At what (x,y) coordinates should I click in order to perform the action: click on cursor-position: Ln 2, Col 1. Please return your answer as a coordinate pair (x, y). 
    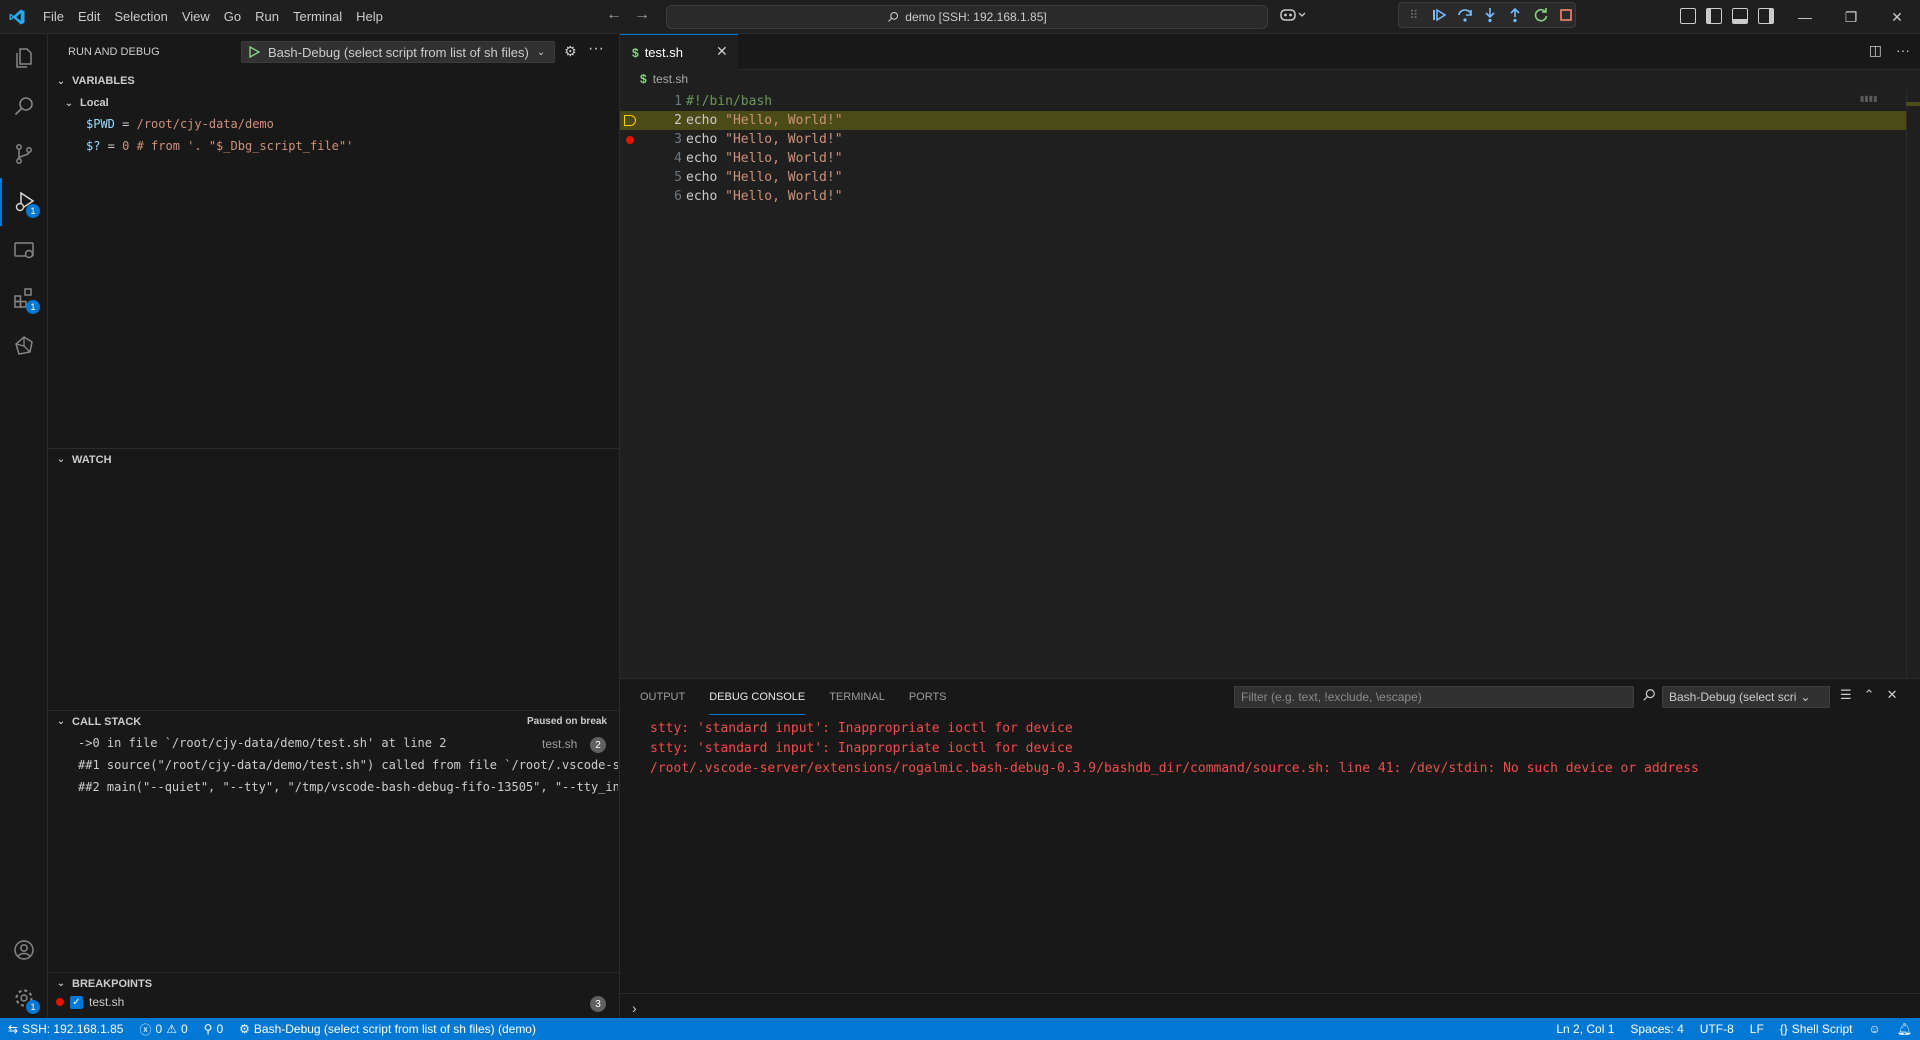
    Looking at the image, I should click on (1585, 1029).